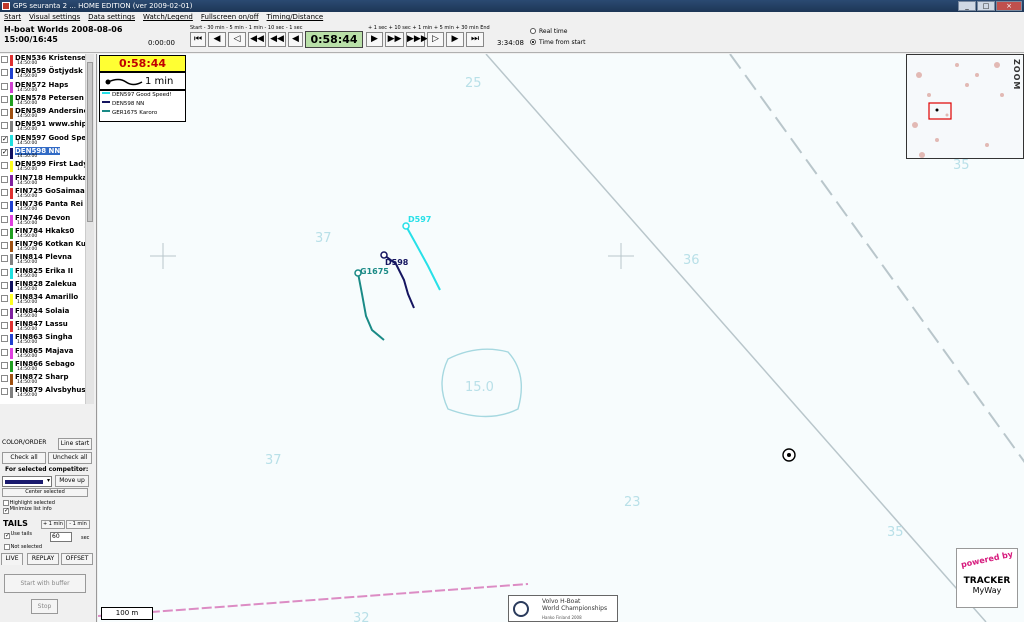 The width and height of the screenshot is (1024, 622). I want to click on use-tails-checkbox: ✓, so click(7, 536).